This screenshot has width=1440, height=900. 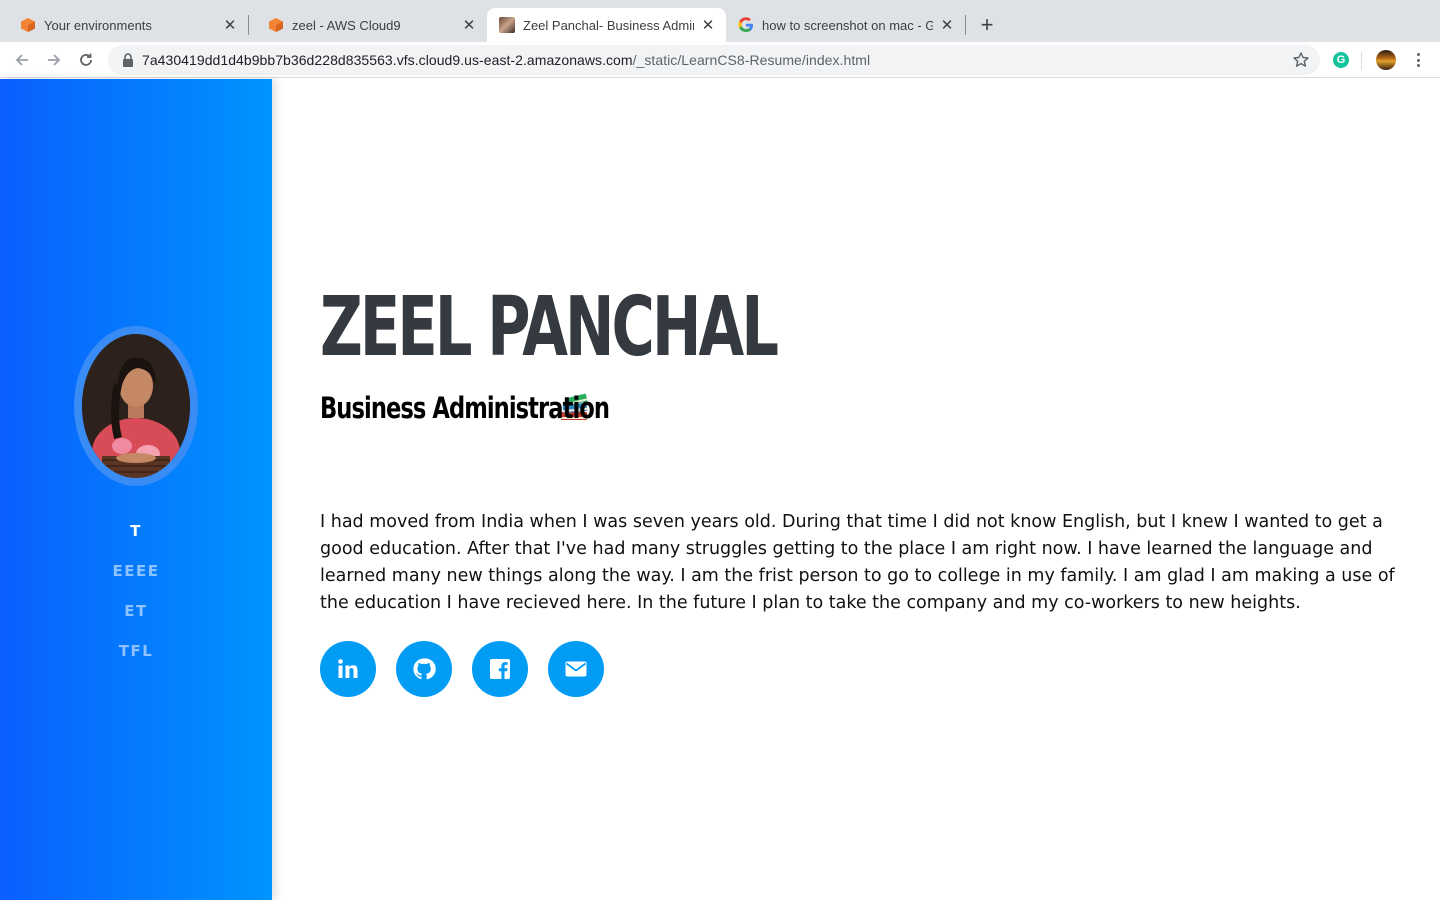 What do you see at coordinates (98, 25) in the screenshot?
I see `tab-title: Your environments` at bounding box center [98, 25].